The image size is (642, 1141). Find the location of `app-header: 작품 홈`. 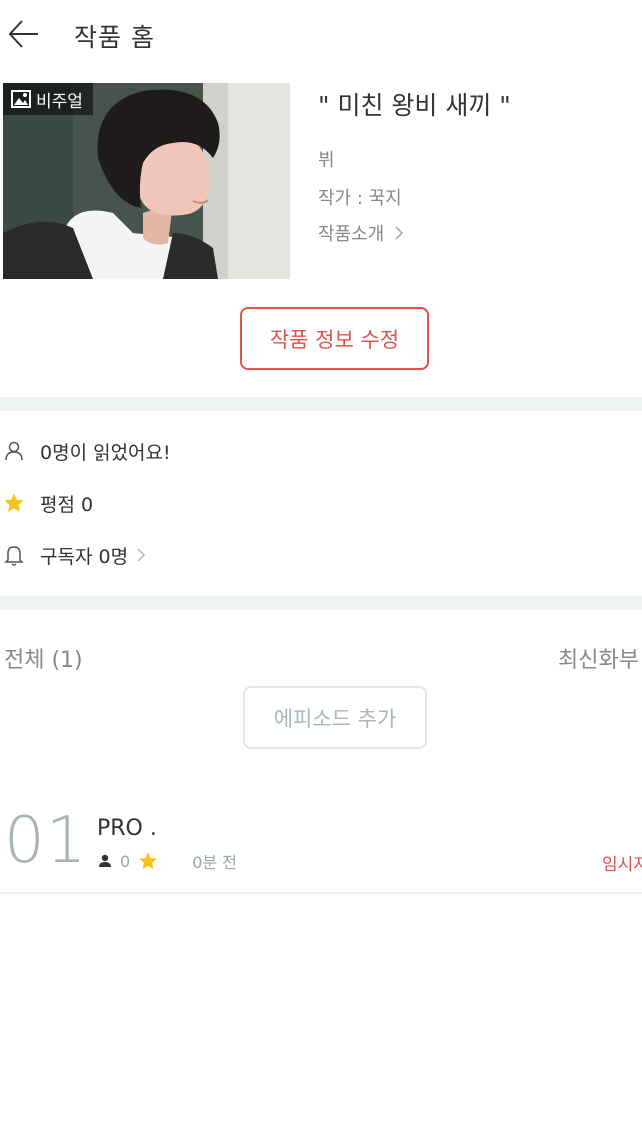

app-header: 작품 홈 is located at coordinates (321, 36).